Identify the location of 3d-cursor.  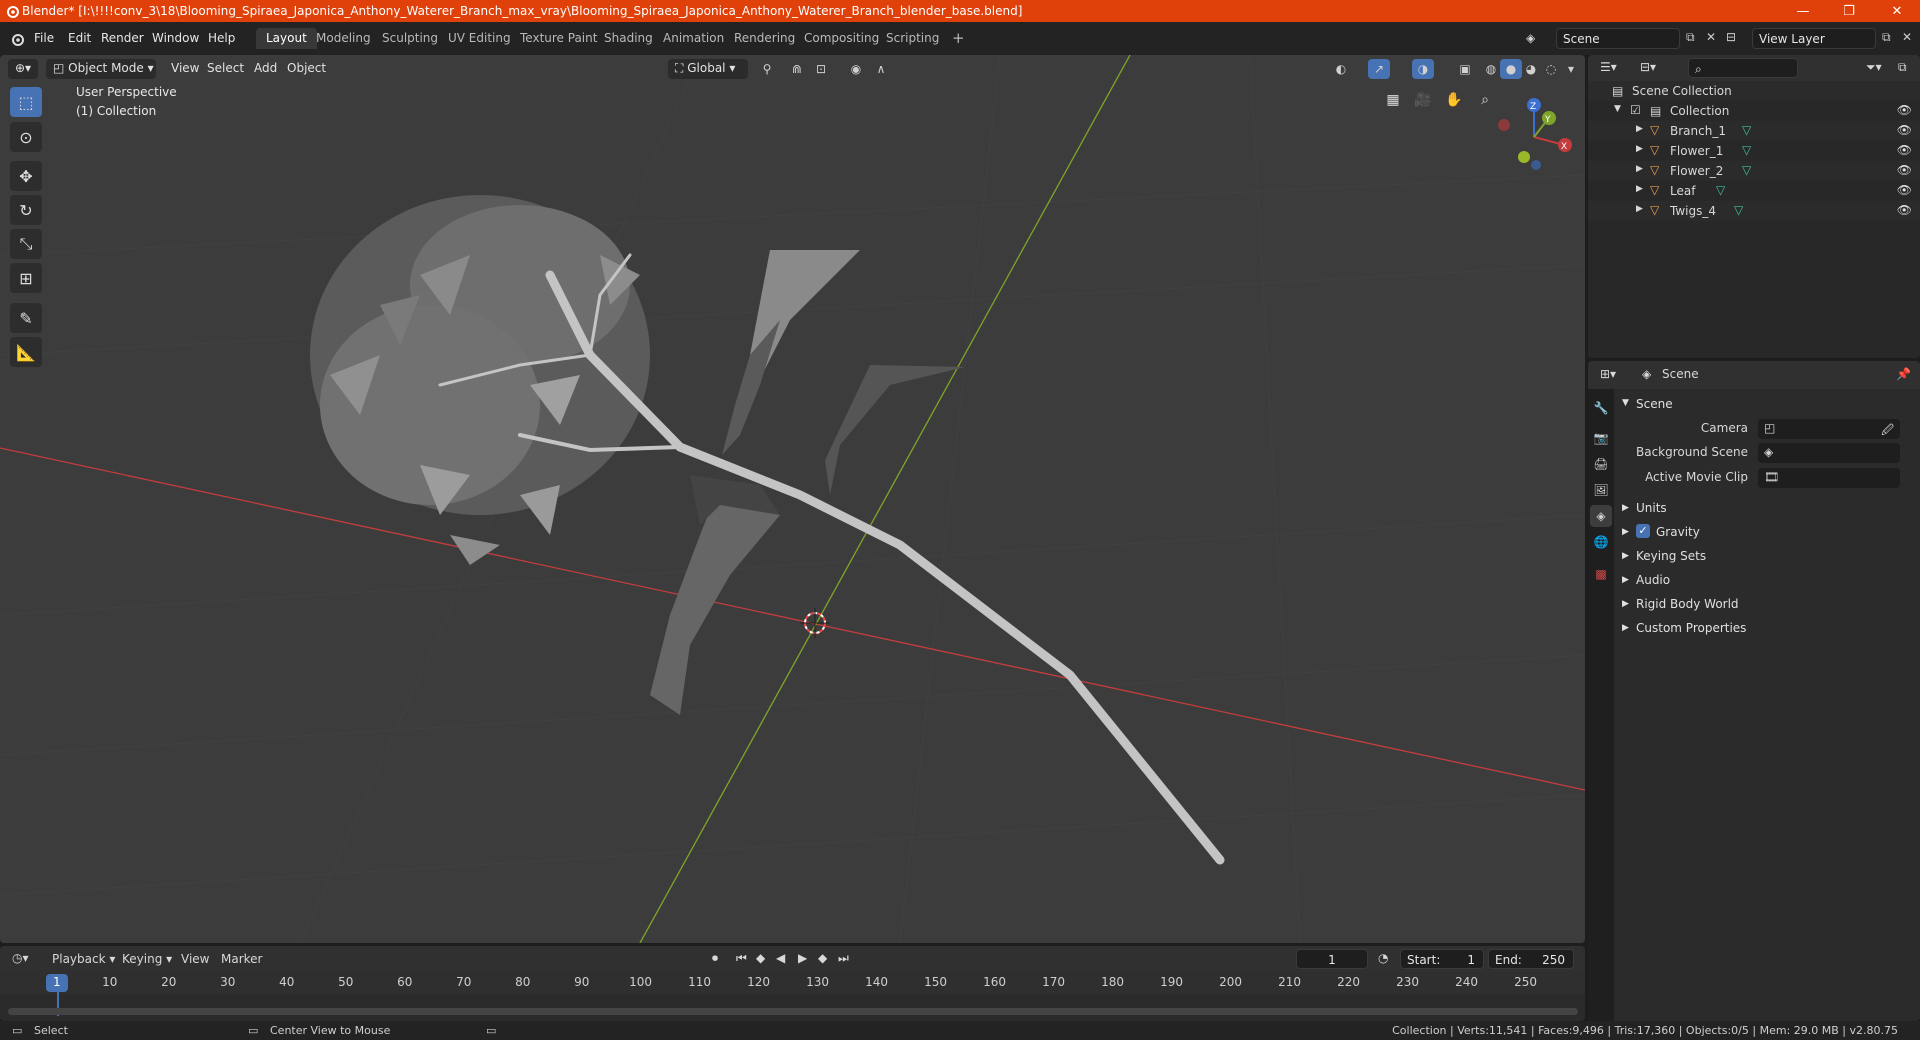
(815, 623).